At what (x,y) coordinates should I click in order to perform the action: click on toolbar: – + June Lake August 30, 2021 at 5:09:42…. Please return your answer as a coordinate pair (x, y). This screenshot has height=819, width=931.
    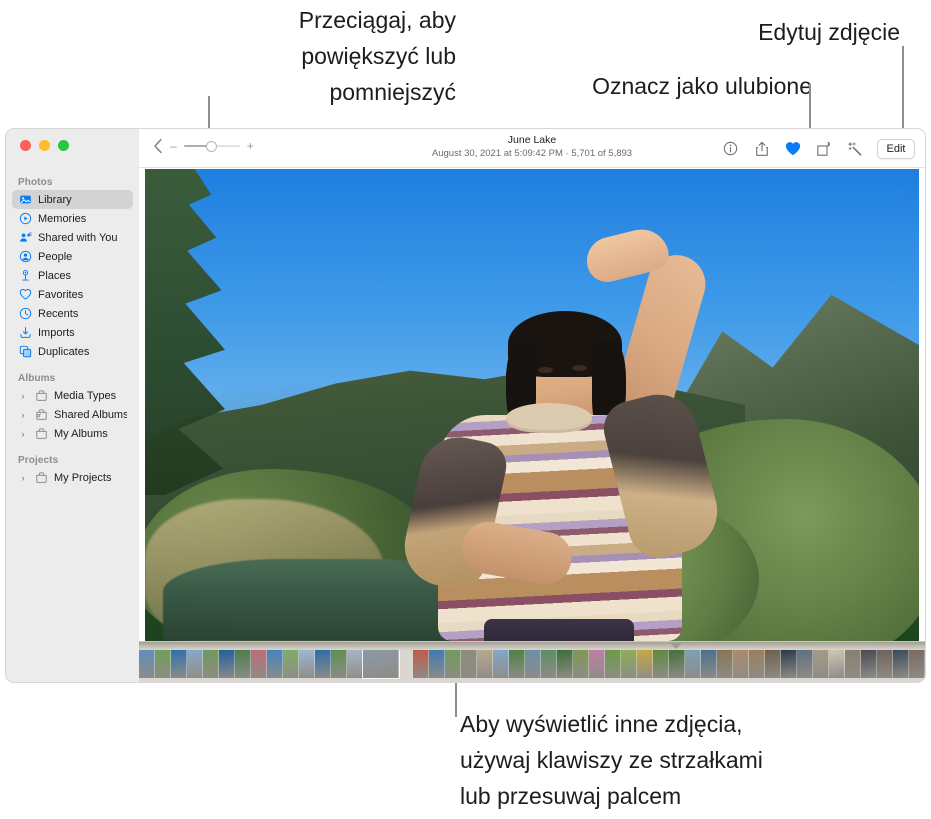
    Looking at the image, I should click on (532, 148).